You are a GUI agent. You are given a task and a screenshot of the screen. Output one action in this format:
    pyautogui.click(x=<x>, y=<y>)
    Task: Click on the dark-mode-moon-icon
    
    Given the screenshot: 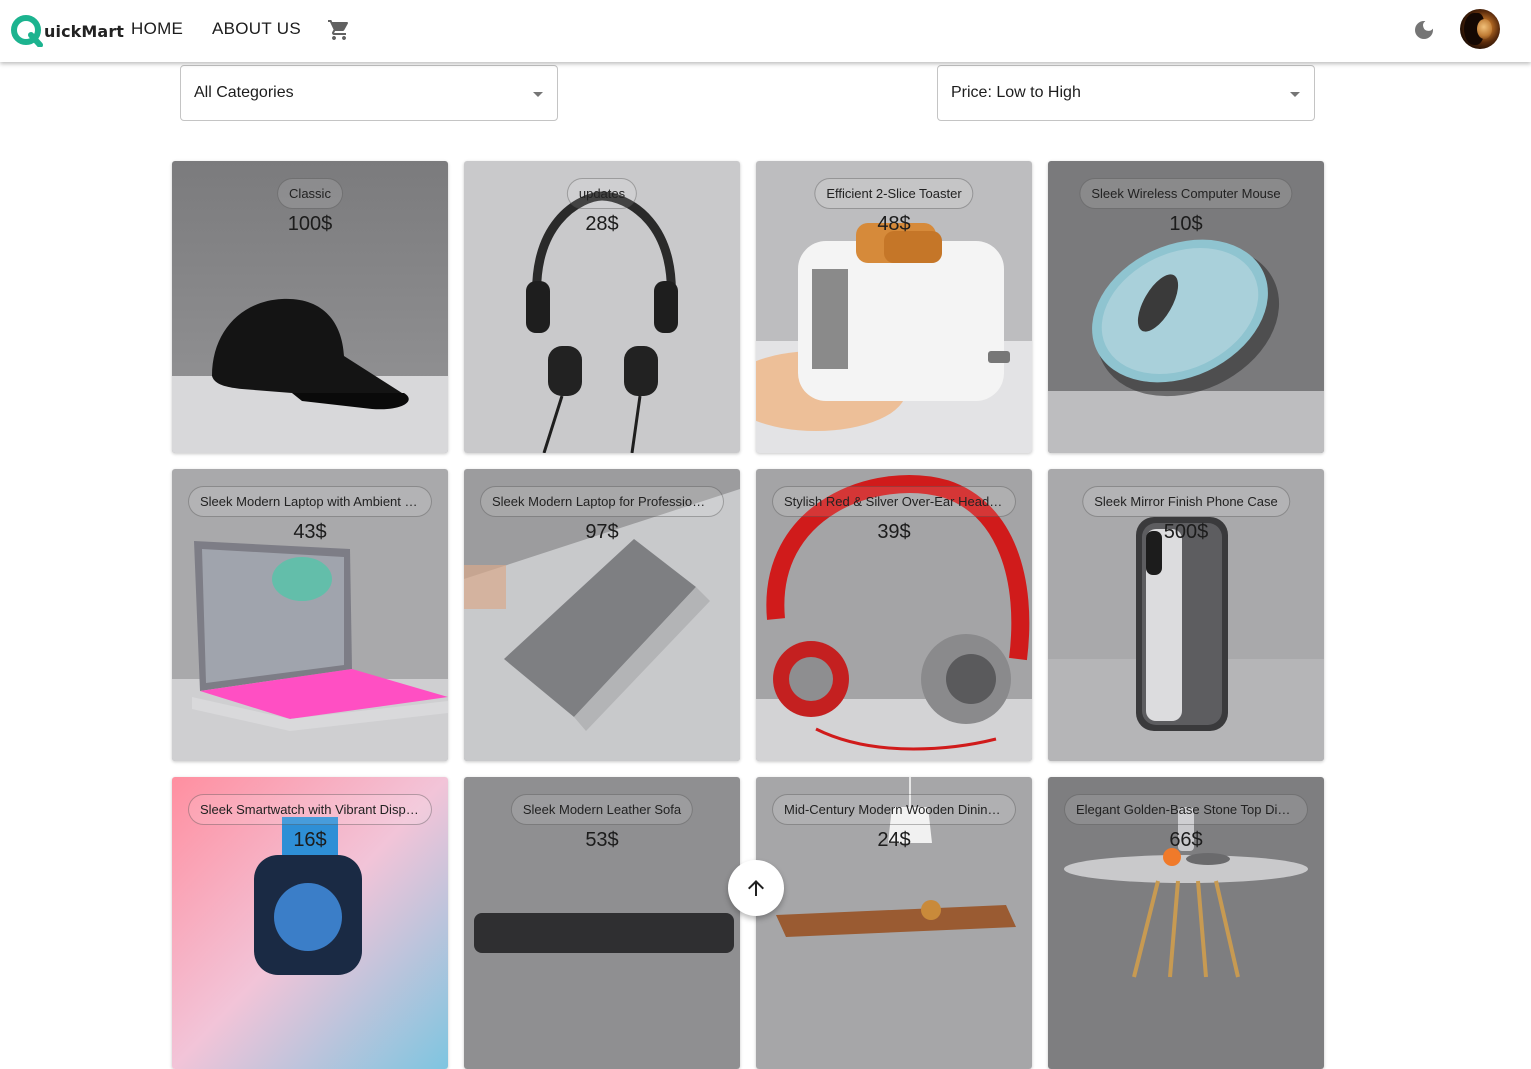 What is the action you would take?
    pyautogui.click(x=1424, y=30)
    